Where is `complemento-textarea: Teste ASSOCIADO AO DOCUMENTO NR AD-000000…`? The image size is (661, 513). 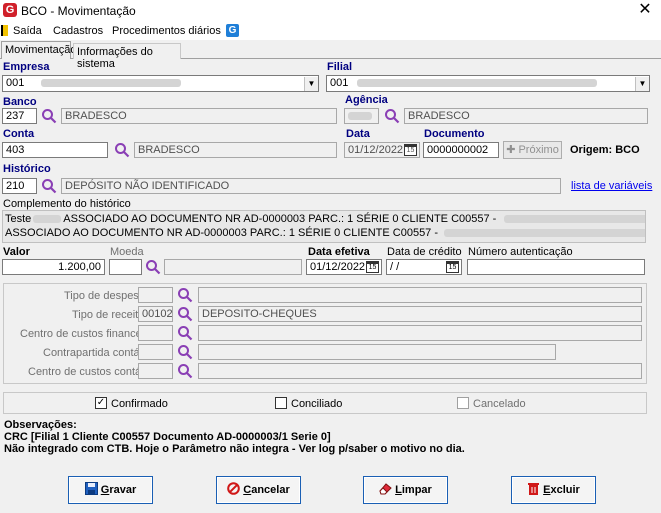 complemento-textarea: Teste ASSOCIADO AO DOCUMENTO NR AD-000000… is located at coordinates (324, 226).